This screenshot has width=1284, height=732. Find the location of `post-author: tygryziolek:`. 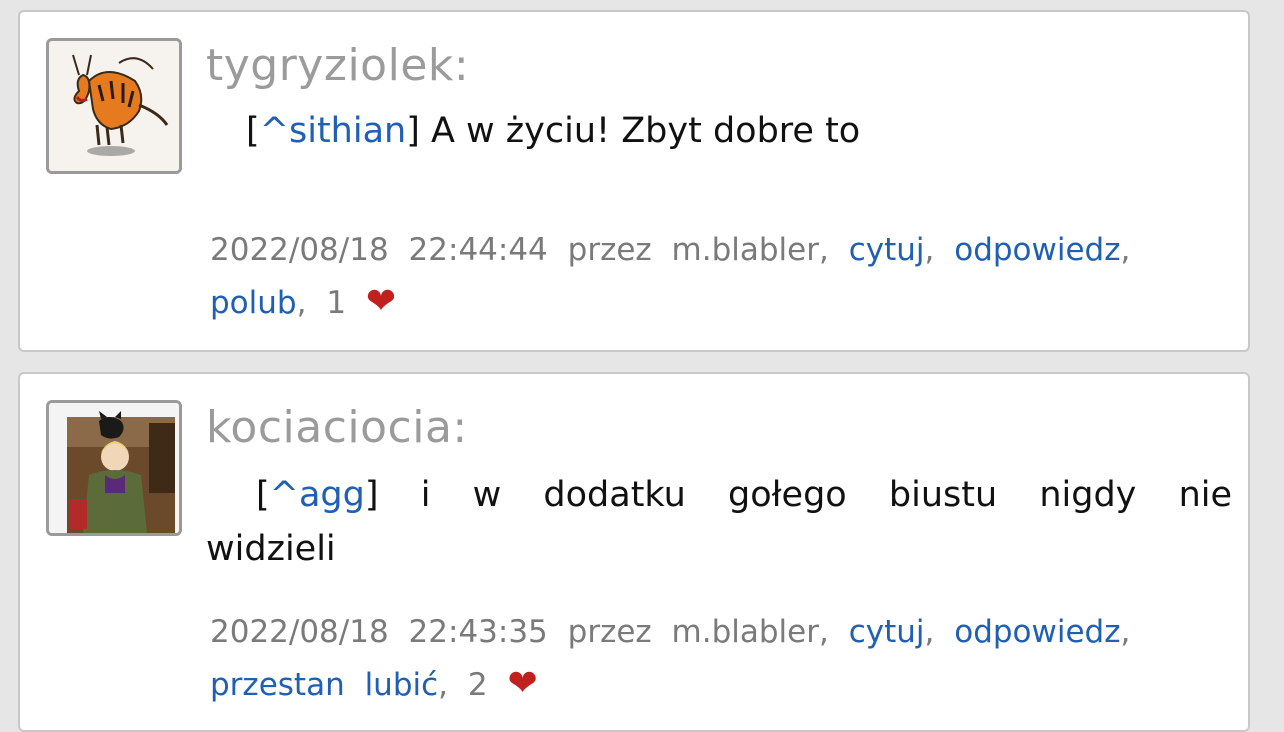

post-author: tygryziolek: is located at coordinates (337, 66).